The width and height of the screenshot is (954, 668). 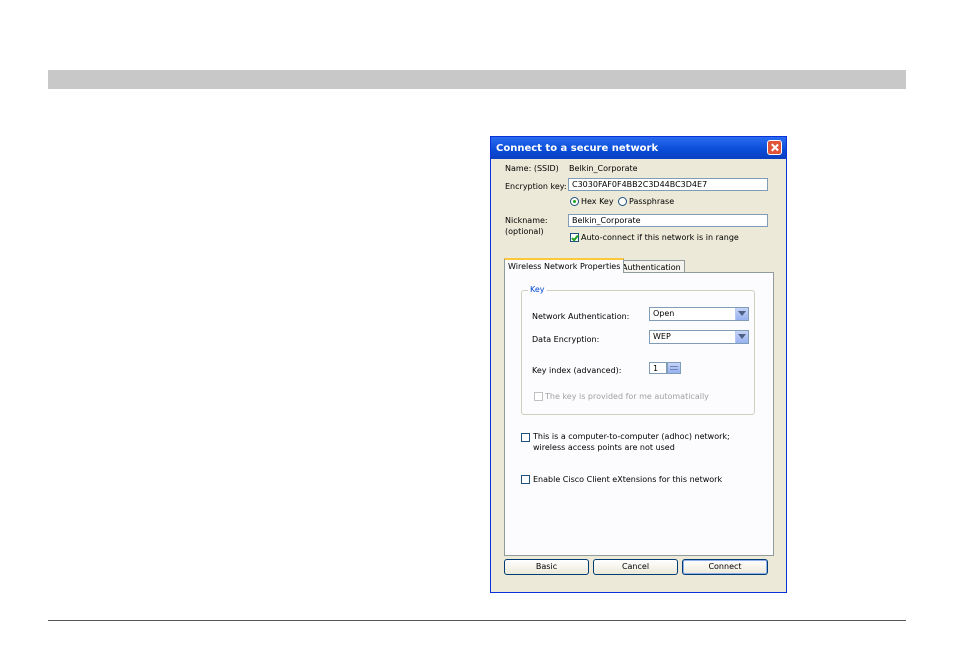 I want to click on hex-key-radio, so click(x=574, y=201).